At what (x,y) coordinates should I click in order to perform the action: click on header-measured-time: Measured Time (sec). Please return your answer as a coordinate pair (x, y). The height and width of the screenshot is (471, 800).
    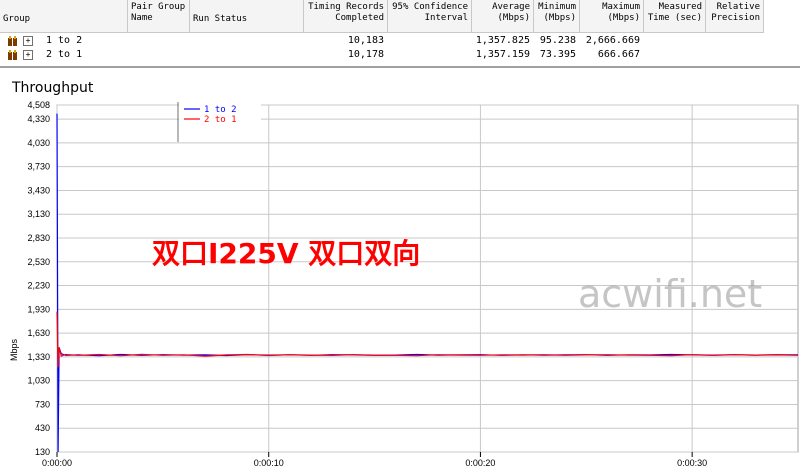
    Looking at the image, I should click on (675, 16).